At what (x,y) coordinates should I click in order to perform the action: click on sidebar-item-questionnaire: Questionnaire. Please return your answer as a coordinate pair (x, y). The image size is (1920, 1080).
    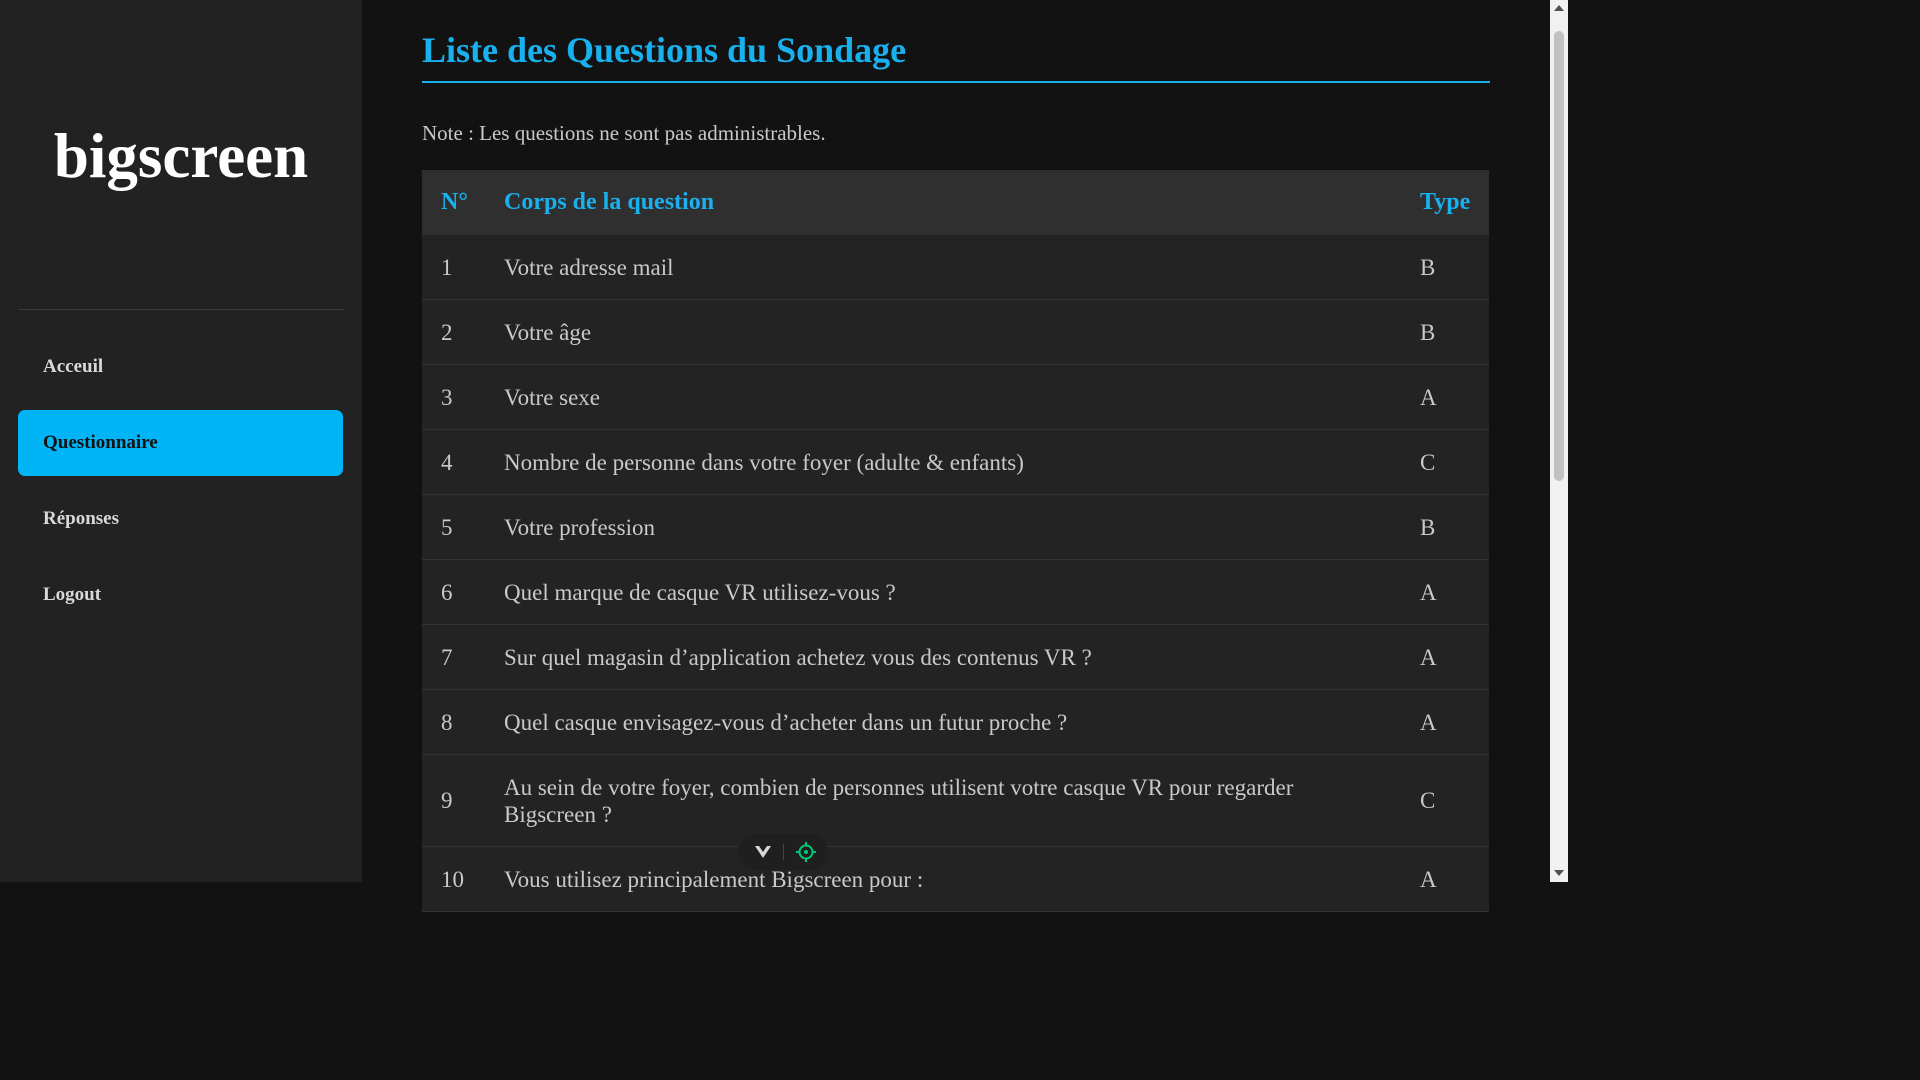
    Looking at the image, I should click on (180, 443).